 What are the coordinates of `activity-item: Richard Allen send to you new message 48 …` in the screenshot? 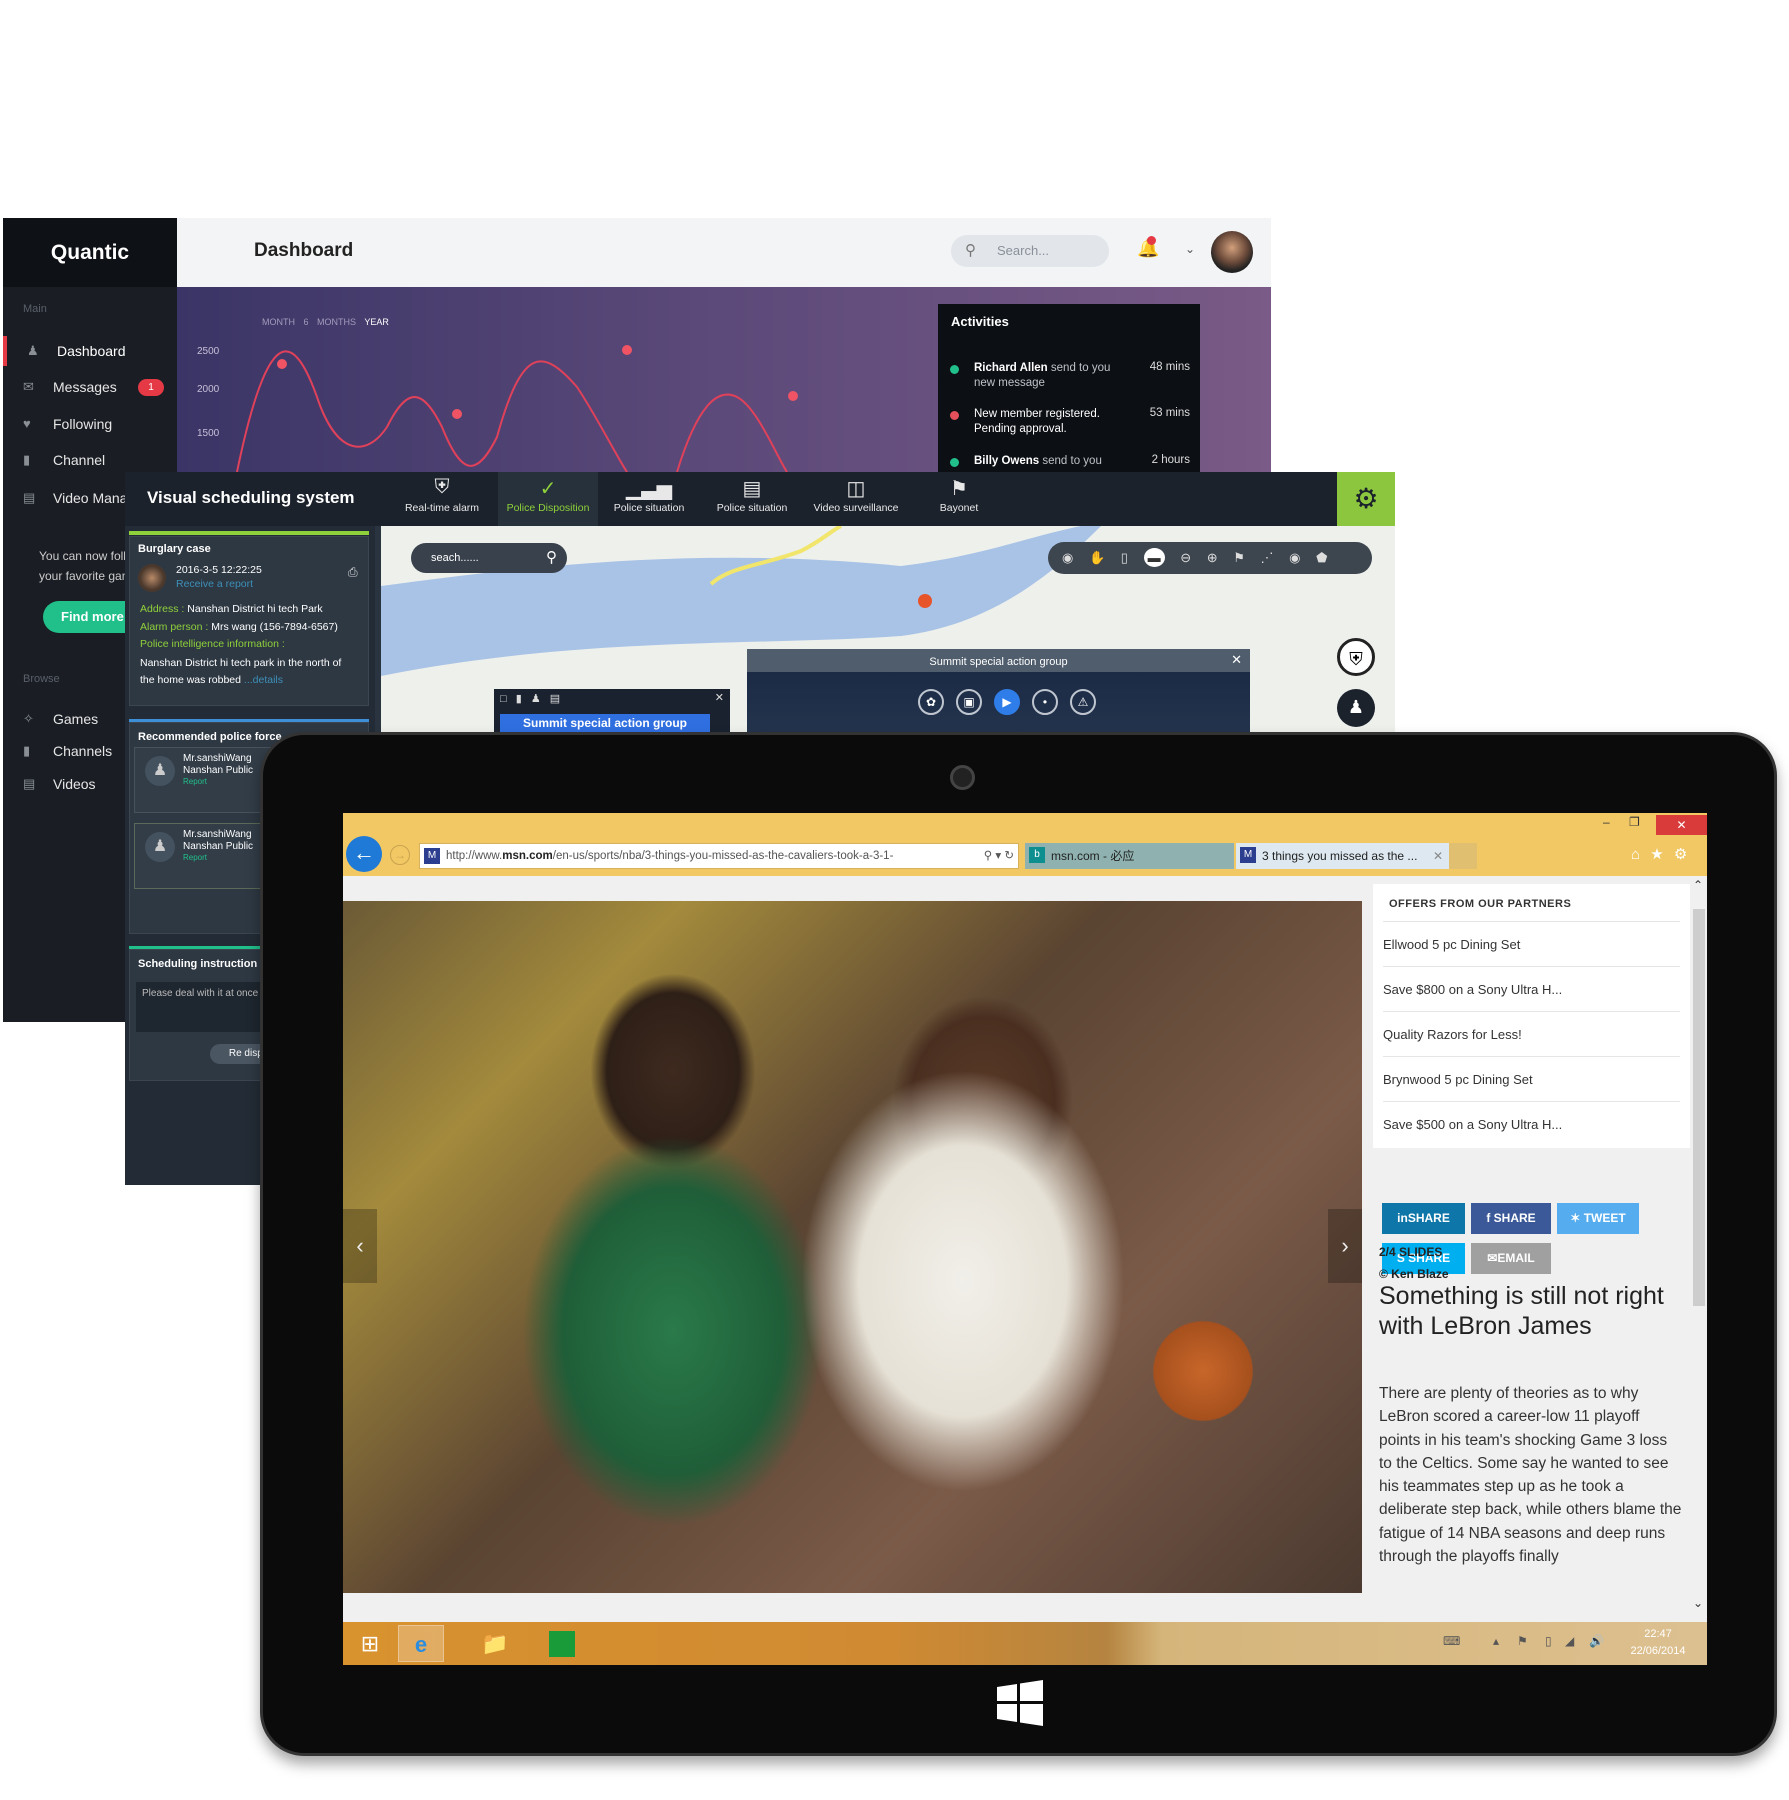 It's located at (1070, 377).